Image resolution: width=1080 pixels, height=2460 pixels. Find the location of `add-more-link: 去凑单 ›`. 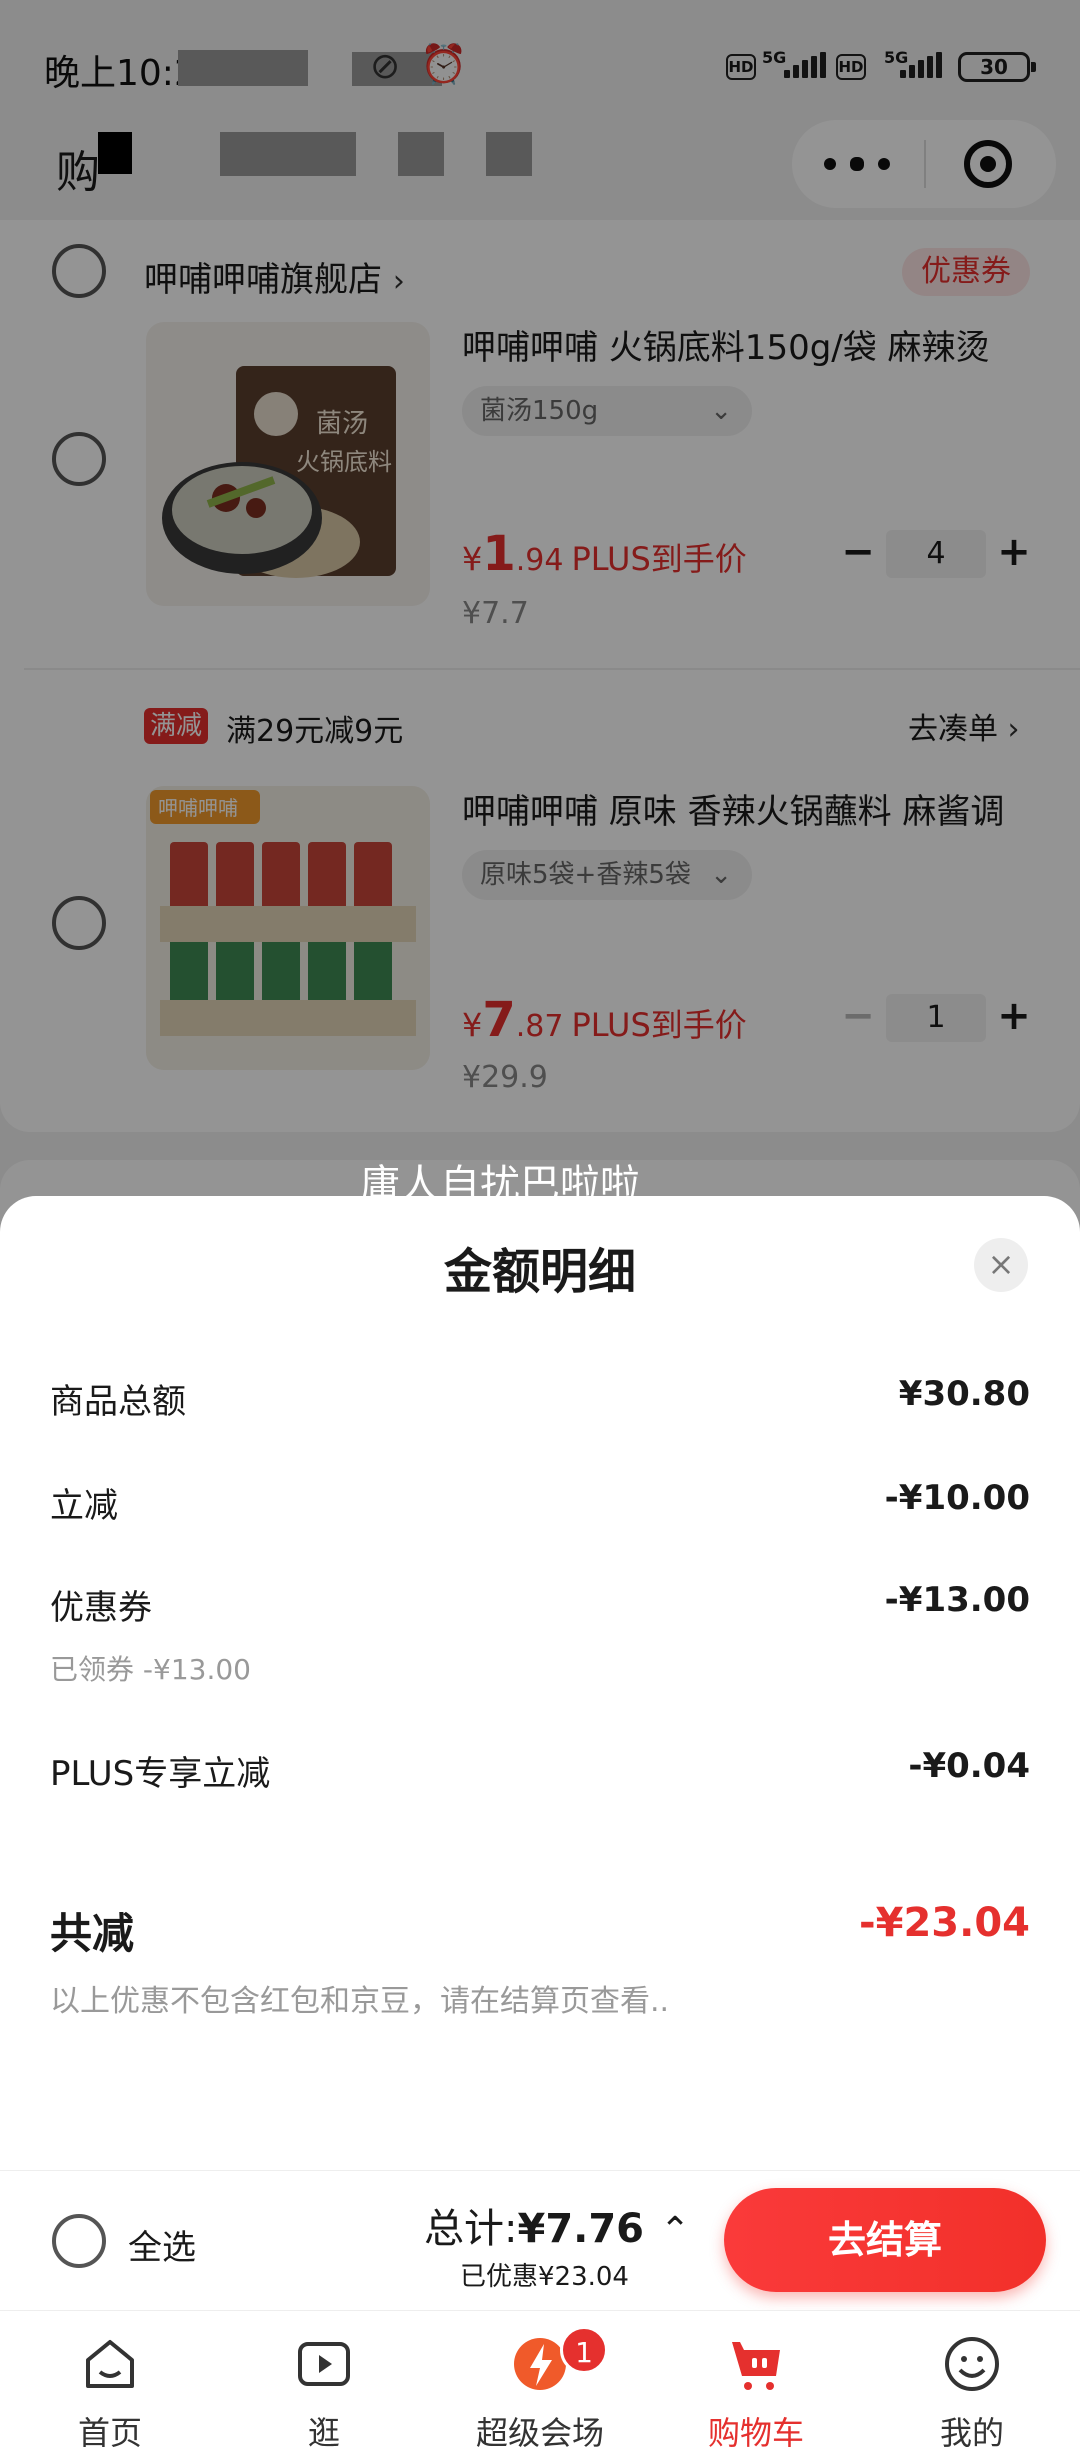

add-more-link: 去凑单 › is located at coordinates (964, 726).